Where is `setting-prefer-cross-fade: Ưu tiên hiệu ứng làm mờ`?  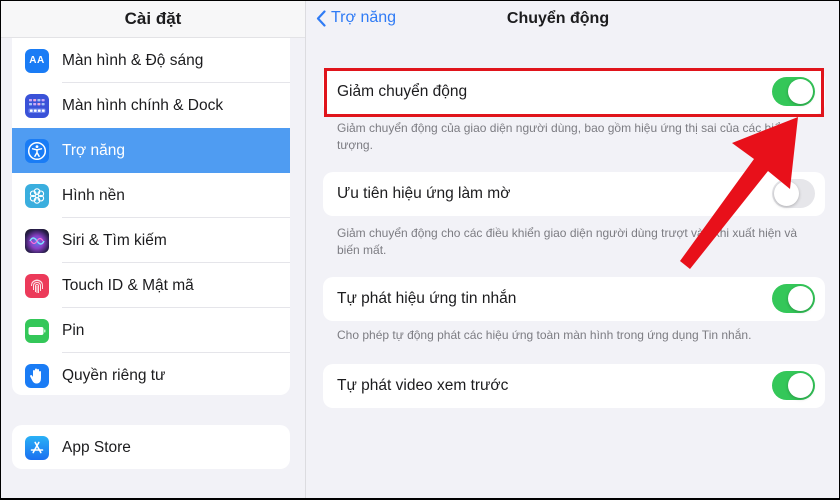 setting-prefer-cross-fade: Ưu tiên hiệu ứng làm mờ is located at coordinates (574, 194).